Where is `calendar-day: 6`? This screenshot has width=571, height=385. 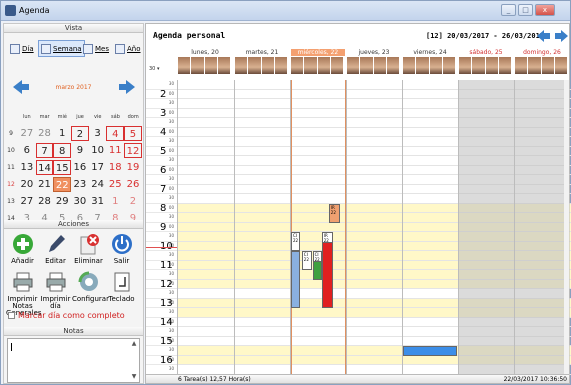 calendar-day: 6 is located at coordinates (27, 150).